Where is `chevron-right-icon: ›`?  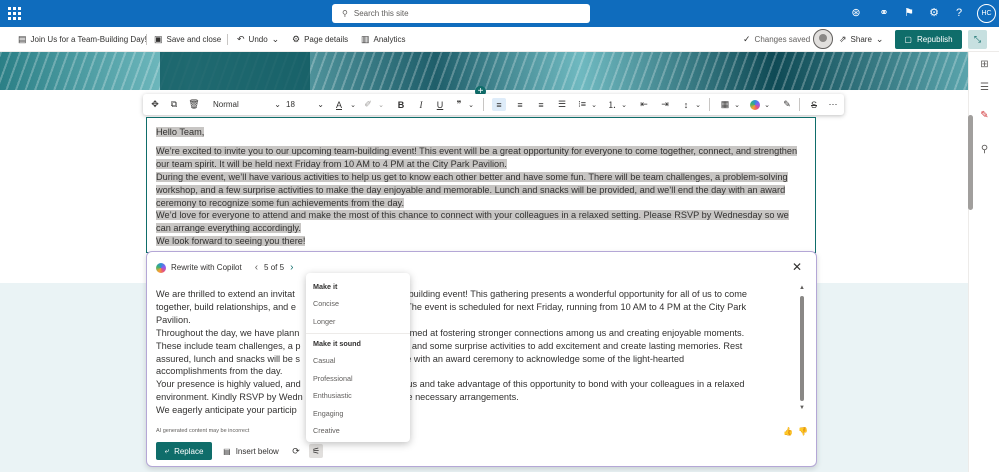
chevron-right-icon: › is located at coordinates (291, 267).